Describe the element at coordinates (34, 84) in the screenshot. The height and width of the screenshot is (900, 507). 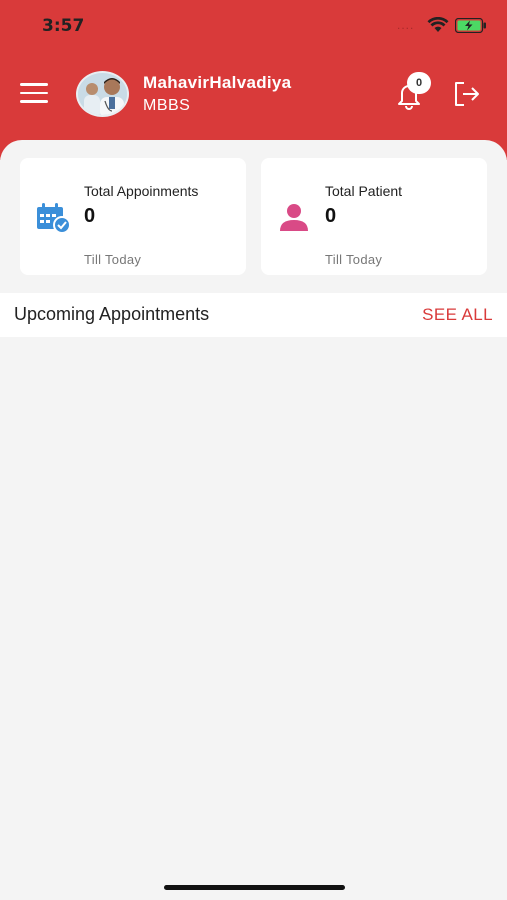
I see `menu-icon` at that location.